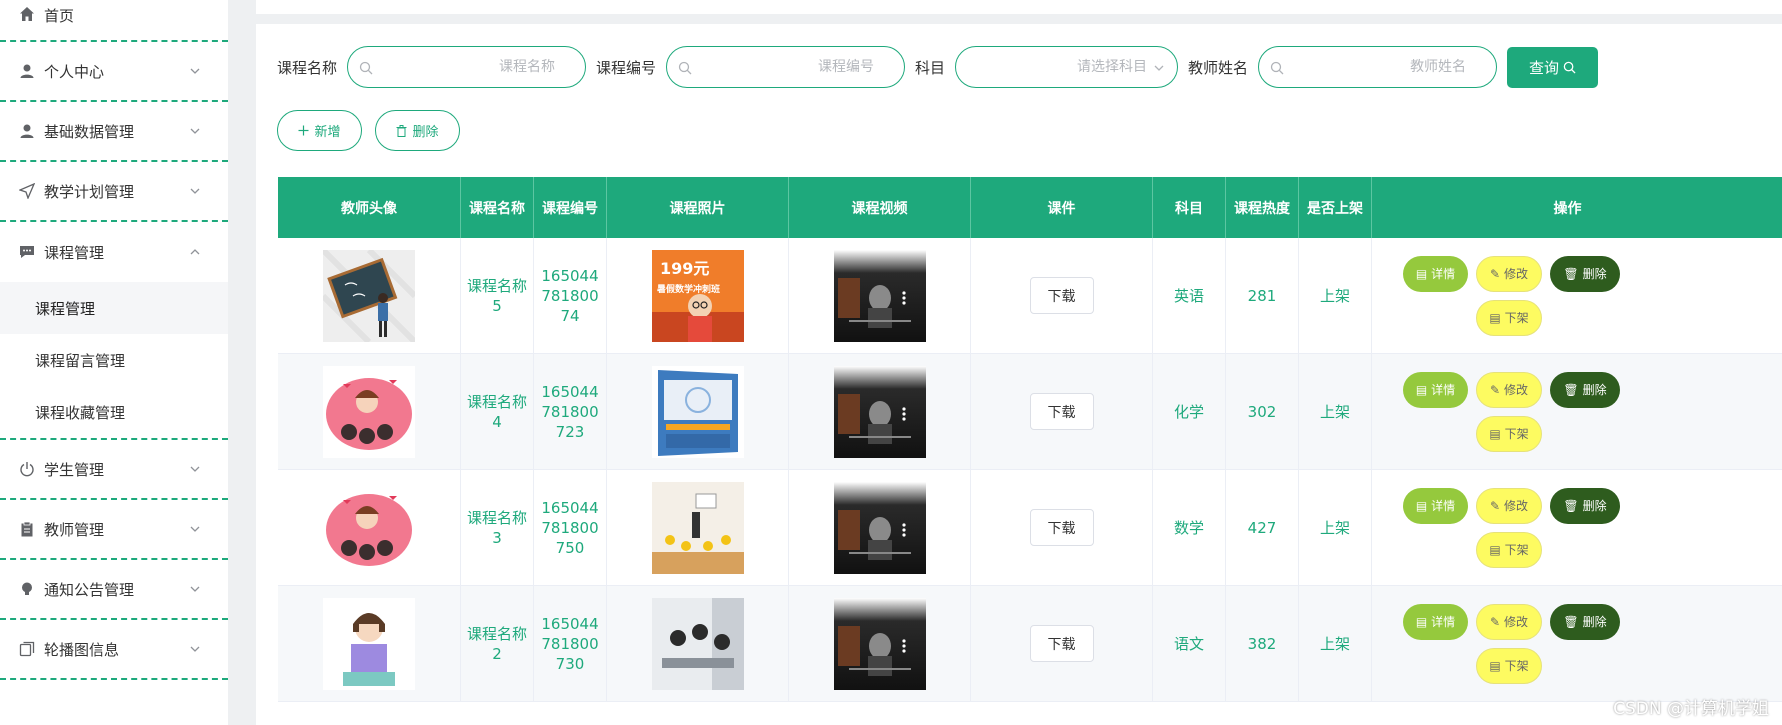  I want to click on sidebar-item-personal-center: 个人中心, so click(114, 72).